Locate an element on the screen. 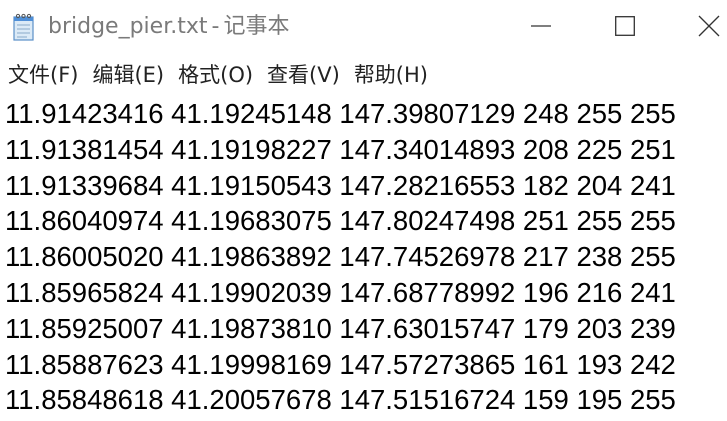 The width and height of the screenshot is (727, 421). maximize-button is located at coordinates (625, 28).